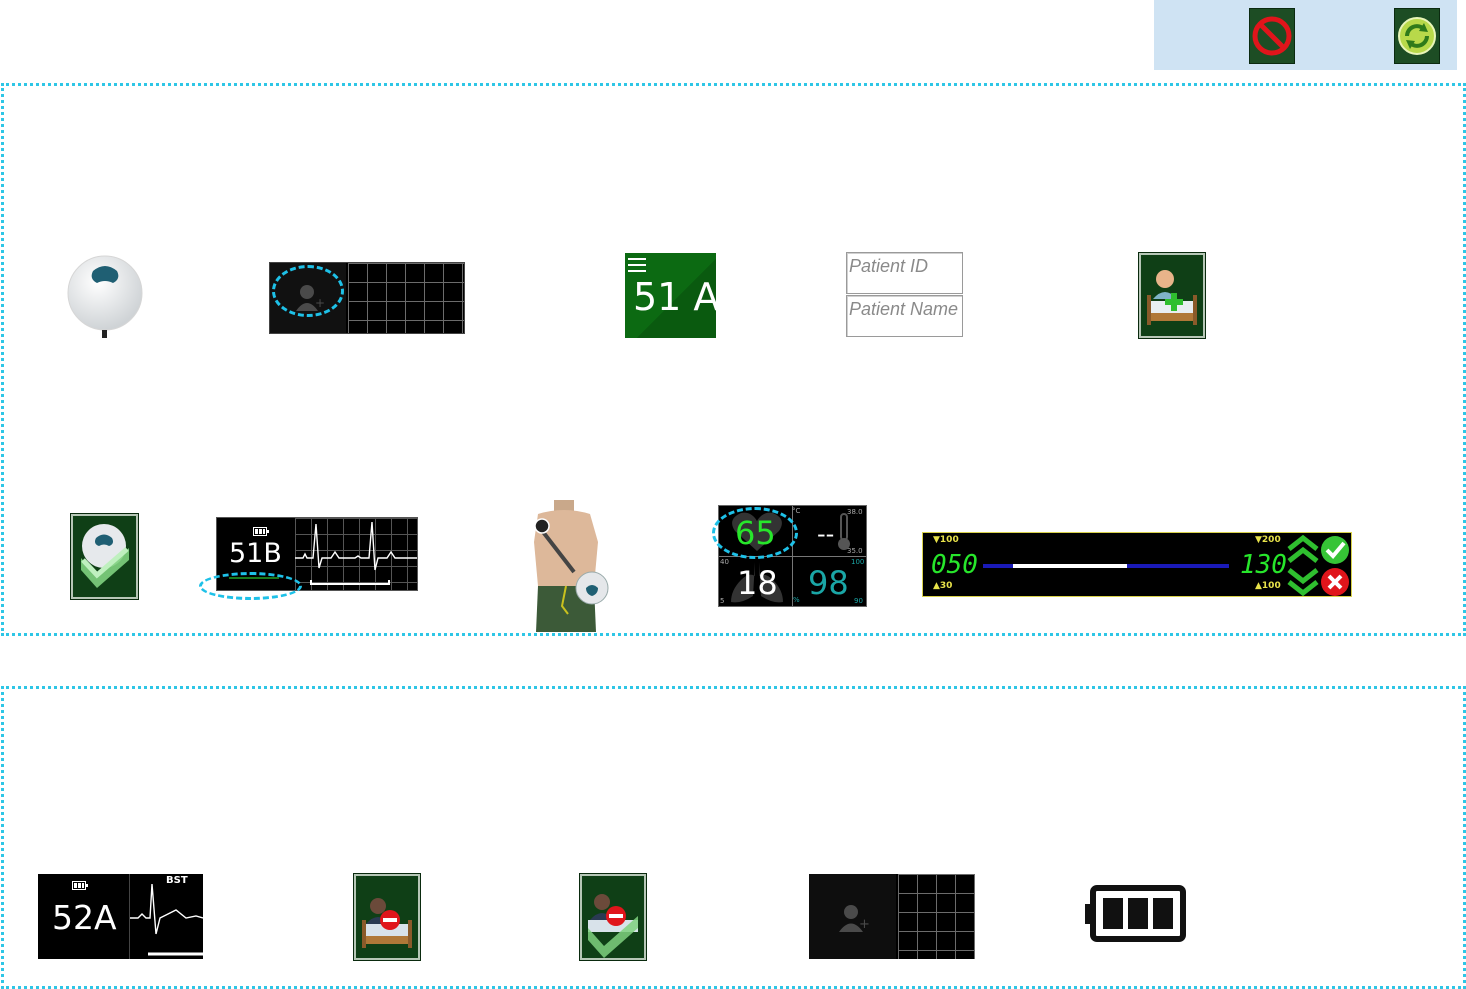  I want to click on alarm-limits-panel: ▼100 050 ▲30 ▼200 130 ▲100, so click(1137, 564).